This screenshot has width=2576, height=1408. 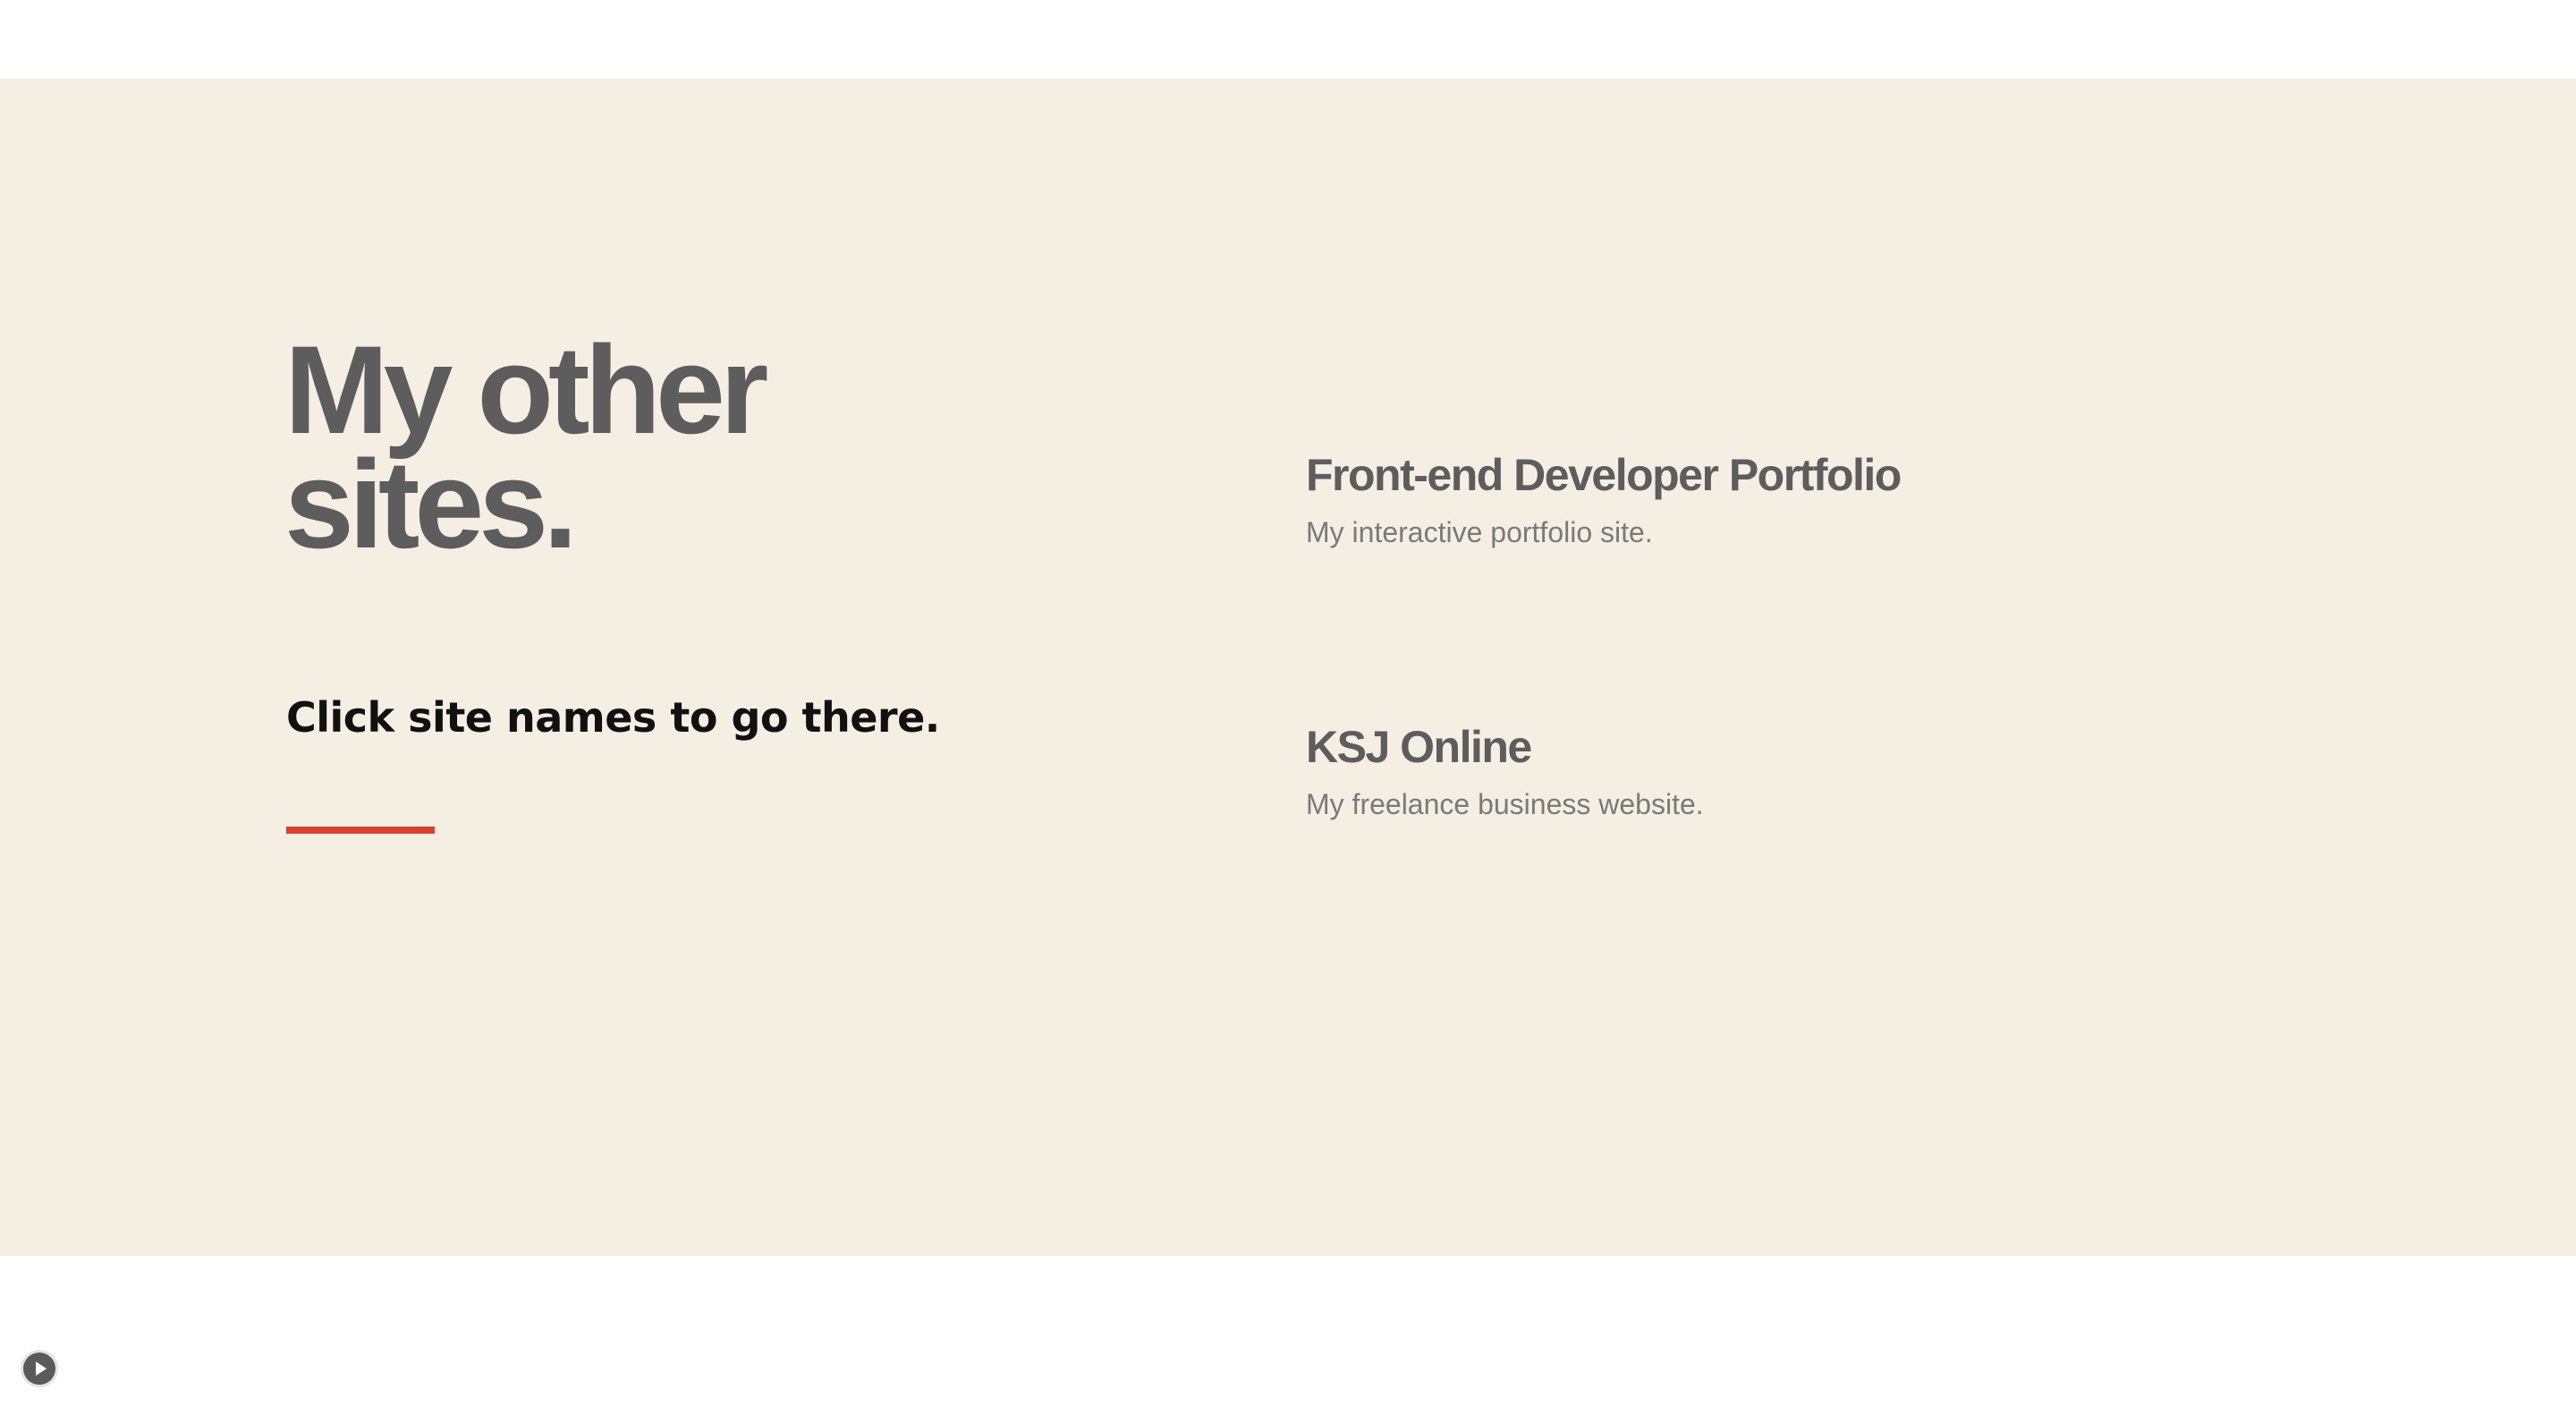 I want to click on instruction-text: Click site names to go there., so click(x=613, y=717).